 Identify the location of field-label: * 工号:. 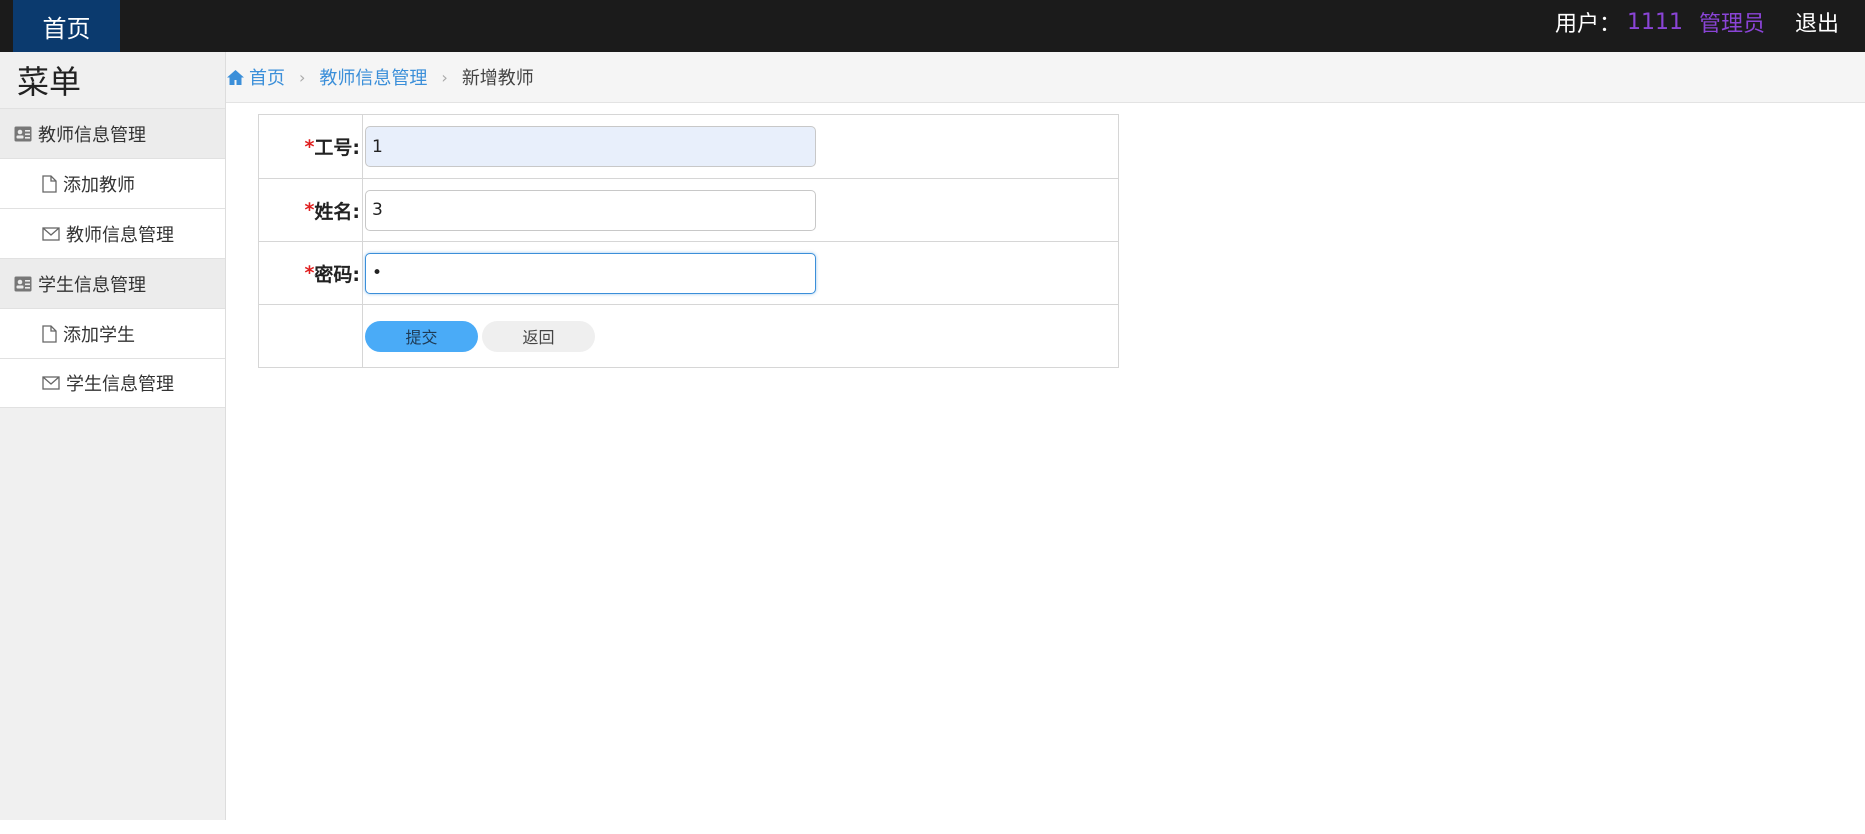
(311, 146).